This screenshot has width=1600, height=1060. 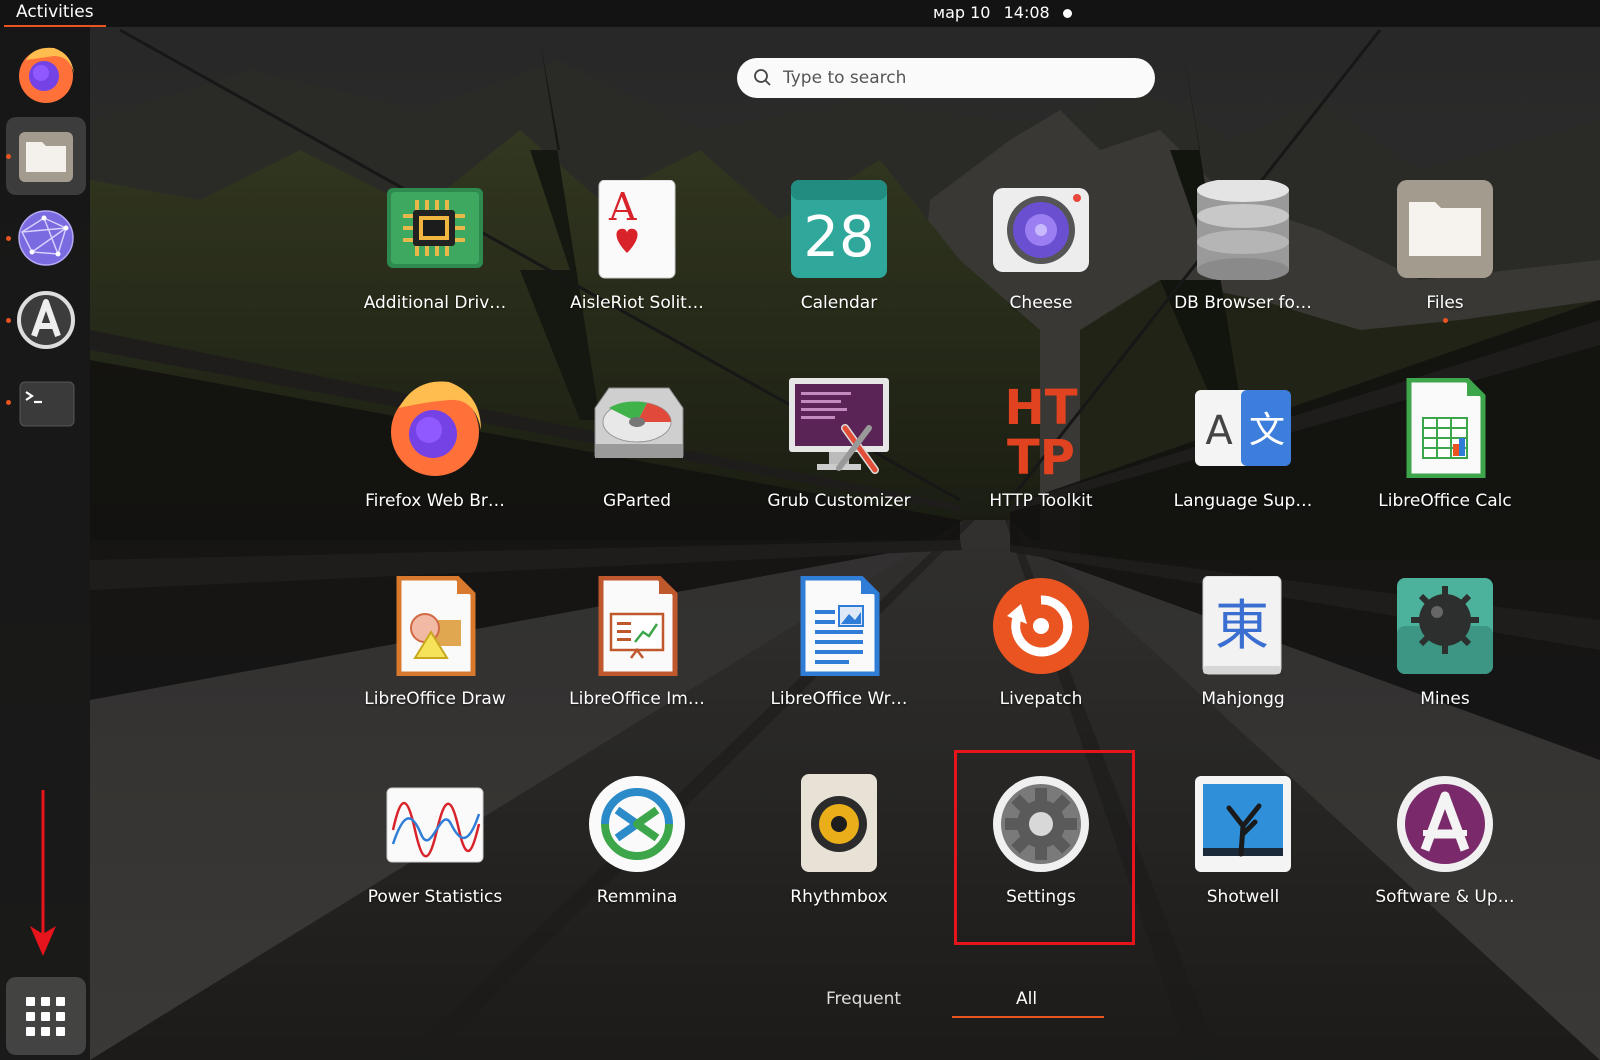 I want to click on app-mines: Mines, so click(x=1445, y=661).